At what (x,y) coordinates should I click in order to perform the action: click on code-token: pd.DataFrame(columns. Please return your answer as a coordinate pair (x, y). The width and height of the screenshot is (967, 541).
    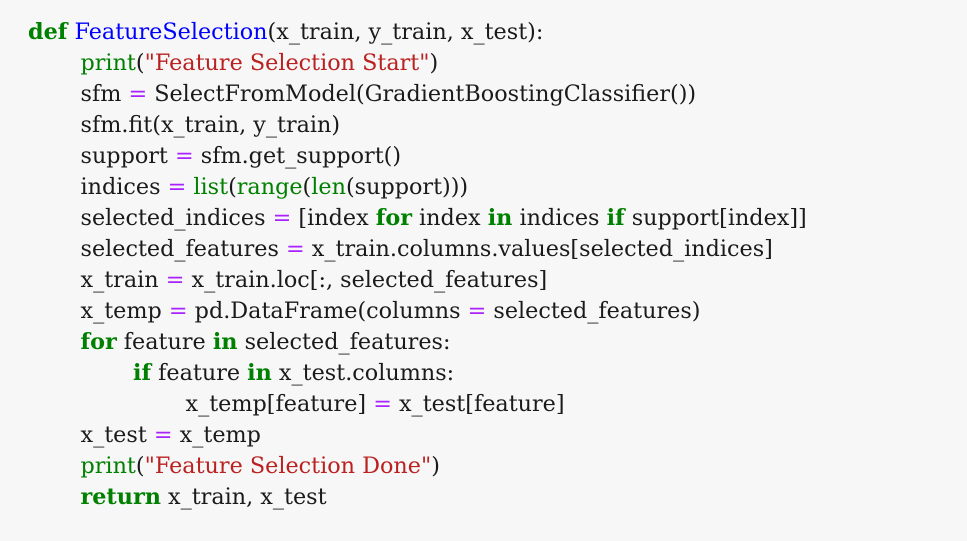
    Looking at the image, I should click on (327, 311).